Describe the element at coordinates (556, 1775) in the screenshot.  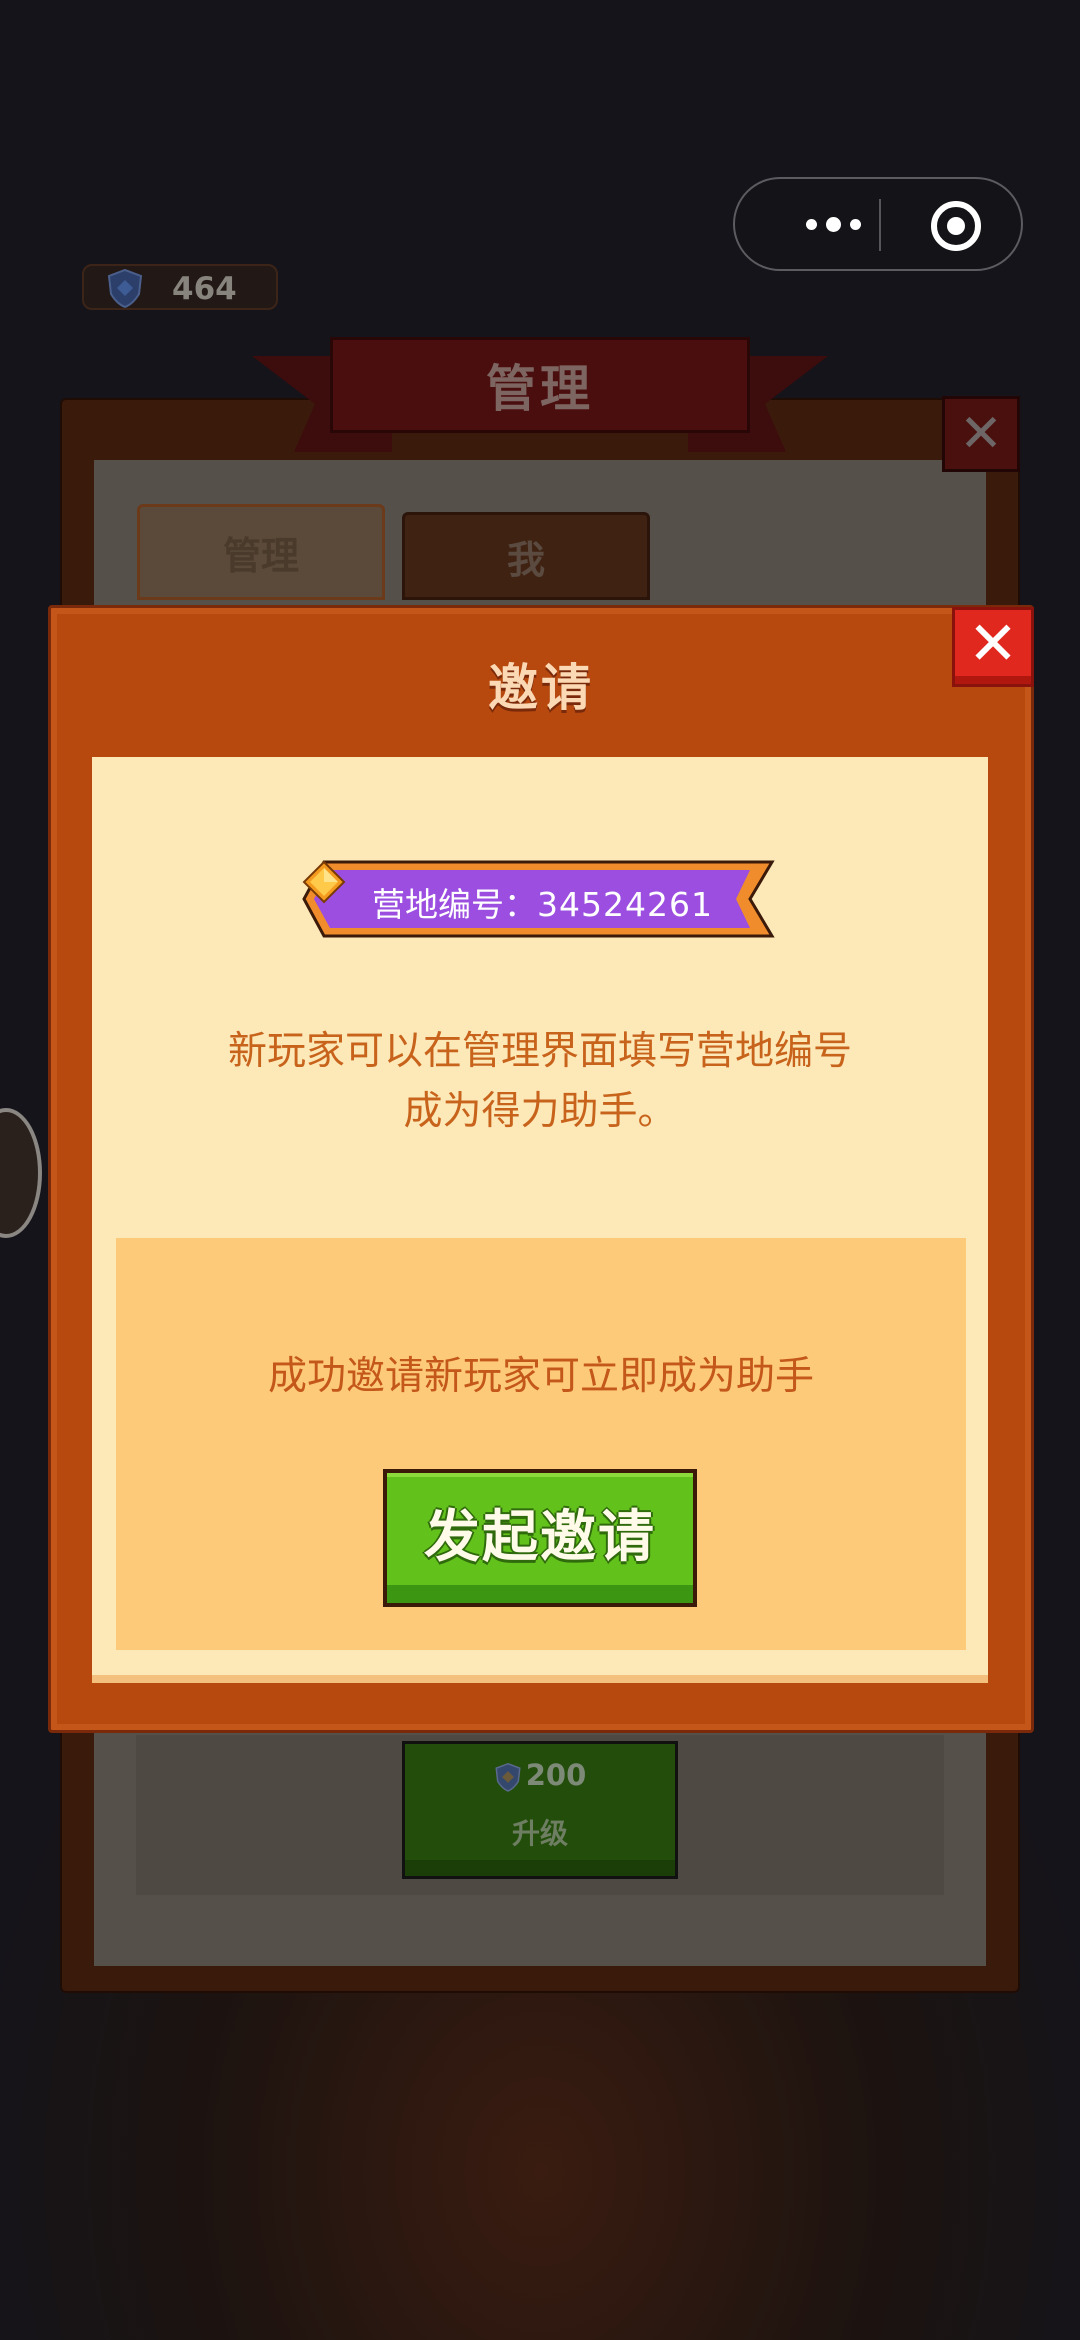
I see `upgrade-cost-value: 200` at that location.